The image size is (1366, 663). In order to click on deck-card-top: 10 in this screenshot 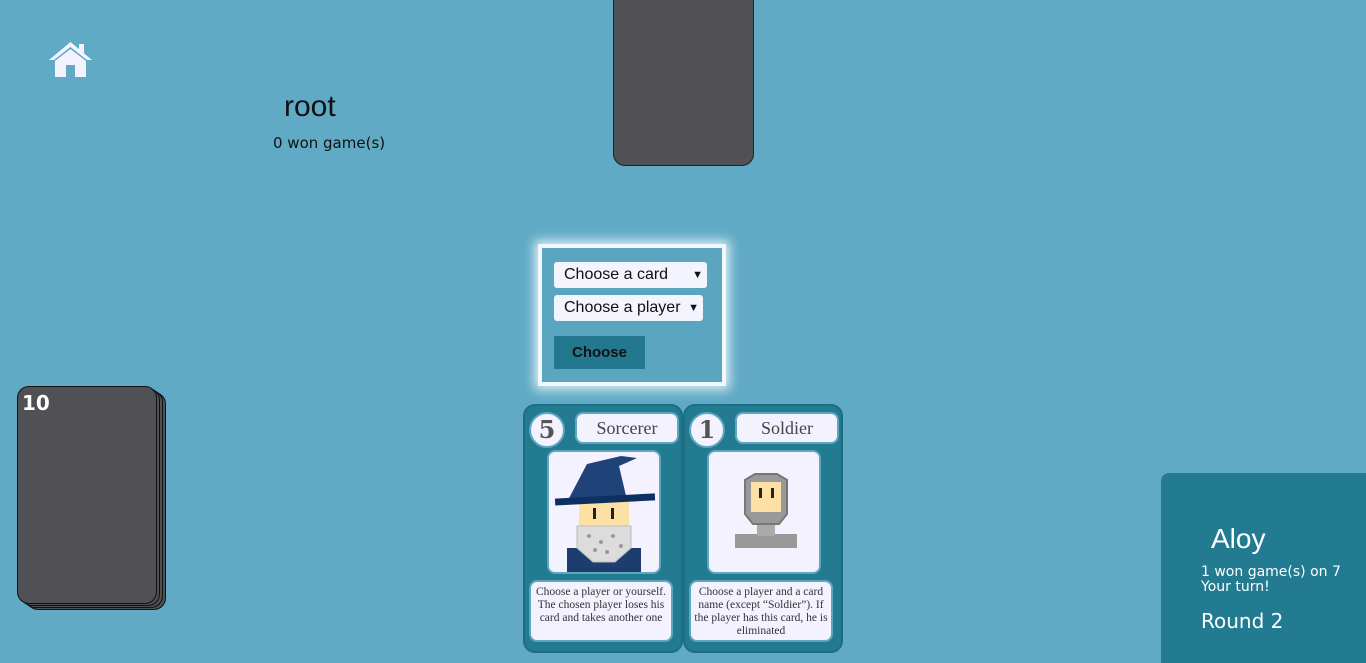, I will do `click(87, 495)`.